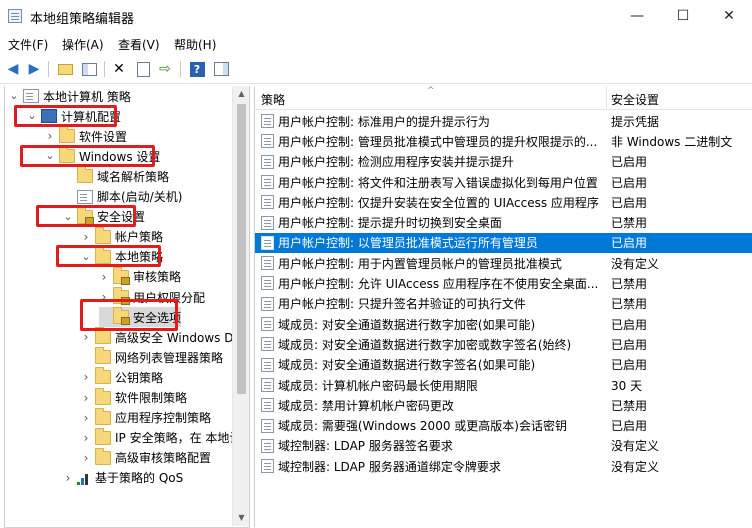 The image size is (752, 528). Describe the element at coordinates (122, 197) in the screenshot. I see `tree-item: 脚本(启动/关机)` at that location.